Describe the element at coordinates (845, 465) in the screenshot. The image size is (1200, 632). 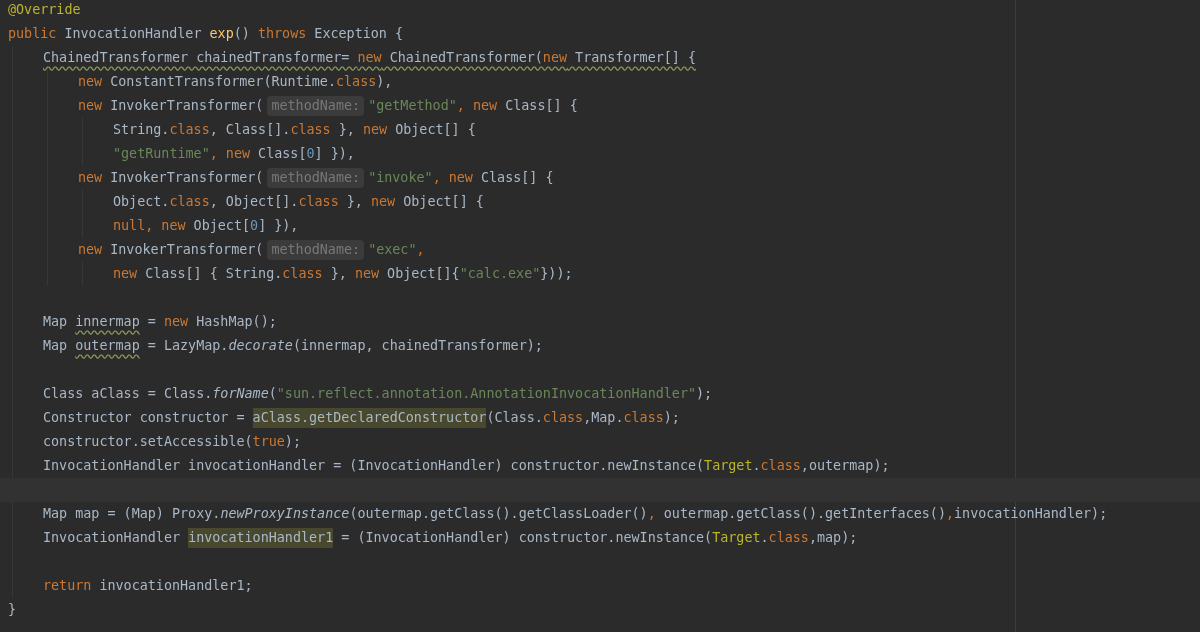
I see `code-text: ,outermap);` at that location.